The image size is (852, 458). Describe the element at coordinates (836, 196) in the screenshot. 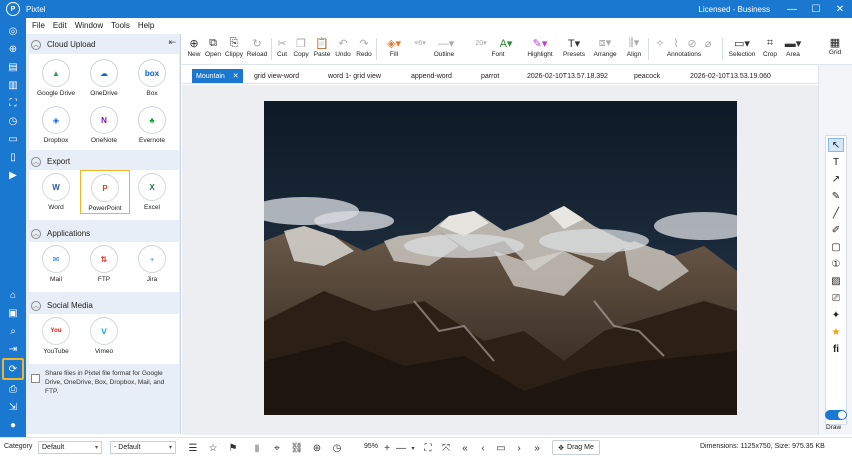

I see `pen-tool-icon: ✎` at that location.